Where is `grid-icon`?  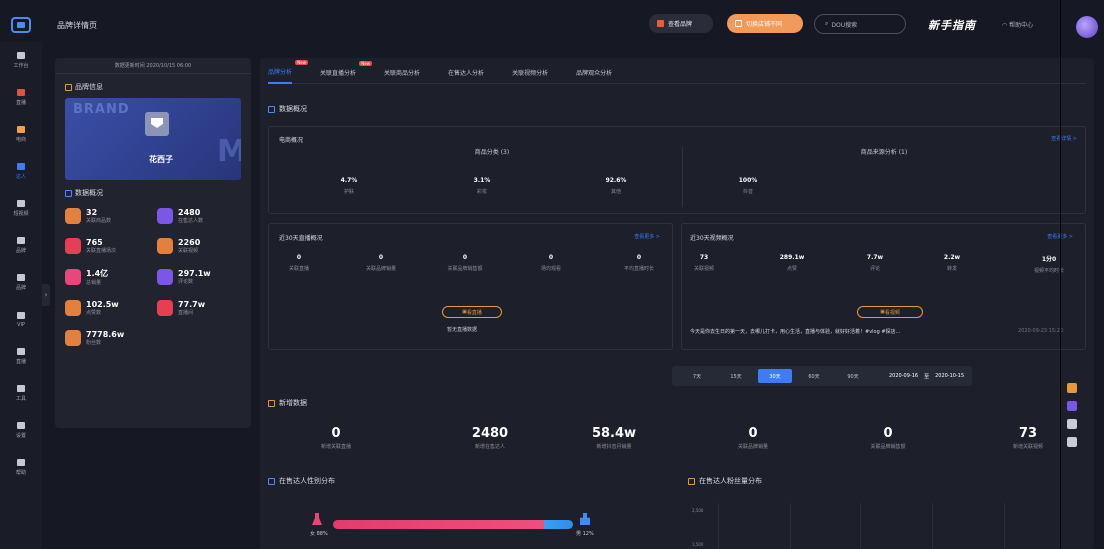
grid-icon is located at coordinates (21, 55).